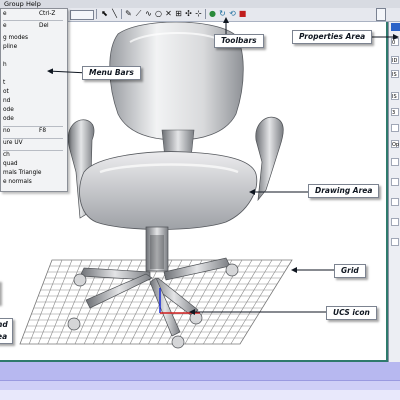  I want to click on menu-item: t, so click(4, 83).